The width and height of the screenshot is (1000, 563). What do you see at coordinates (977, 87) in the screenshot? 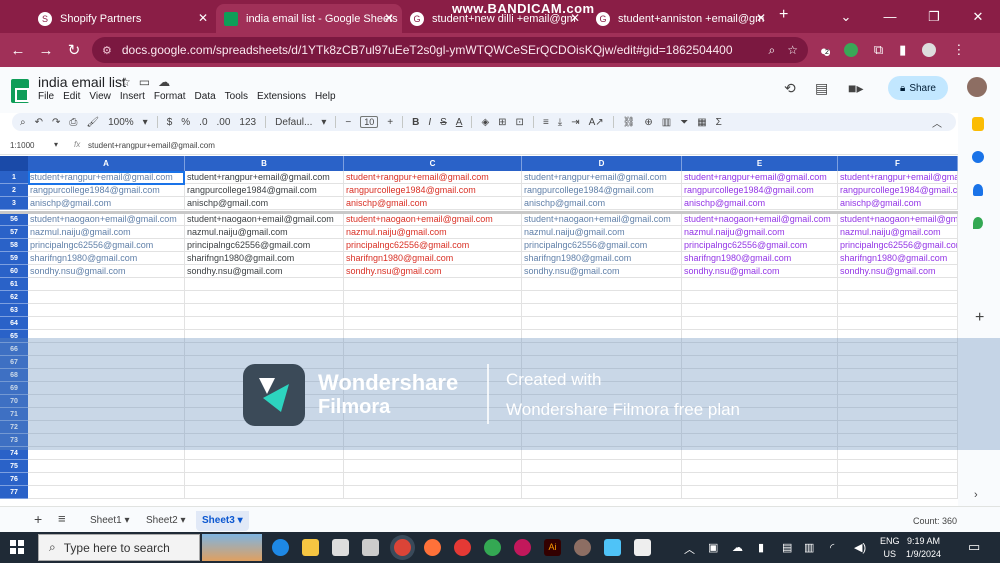
I see `avatar` at bounding box center [977, 87].